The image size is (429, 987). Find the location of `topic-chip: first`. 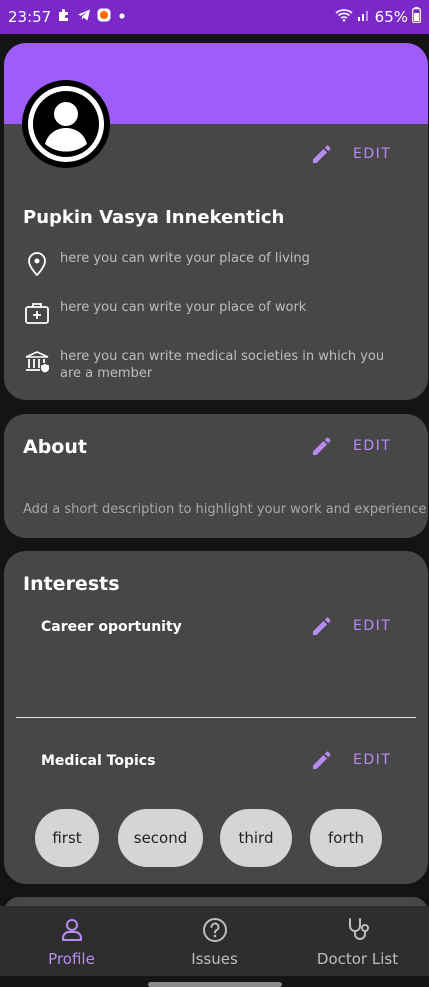

topic-chip: first is located at coordinates (67, 838).